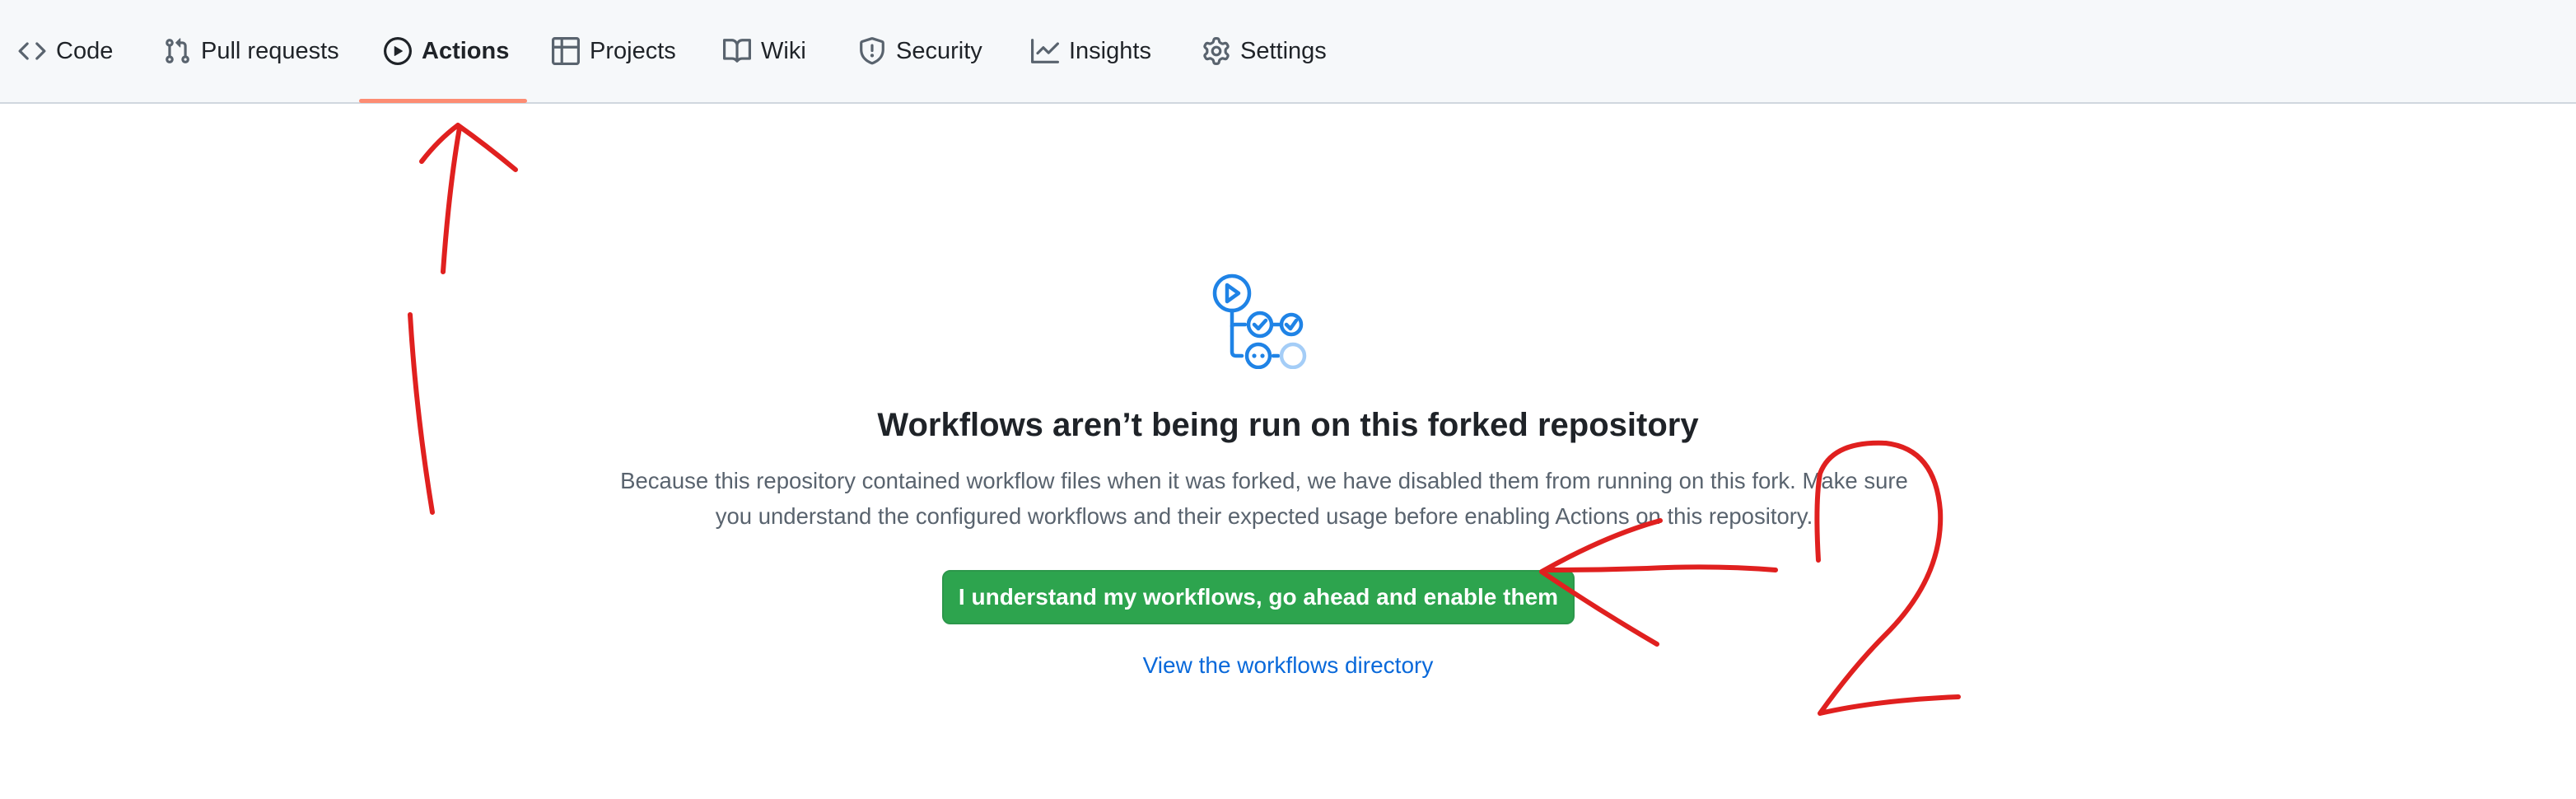  What do you see at coordinates (270, 50) in the screenshot?
I see `tab-pull-requests-label: Pull requests` at bounding box center [270, 50].